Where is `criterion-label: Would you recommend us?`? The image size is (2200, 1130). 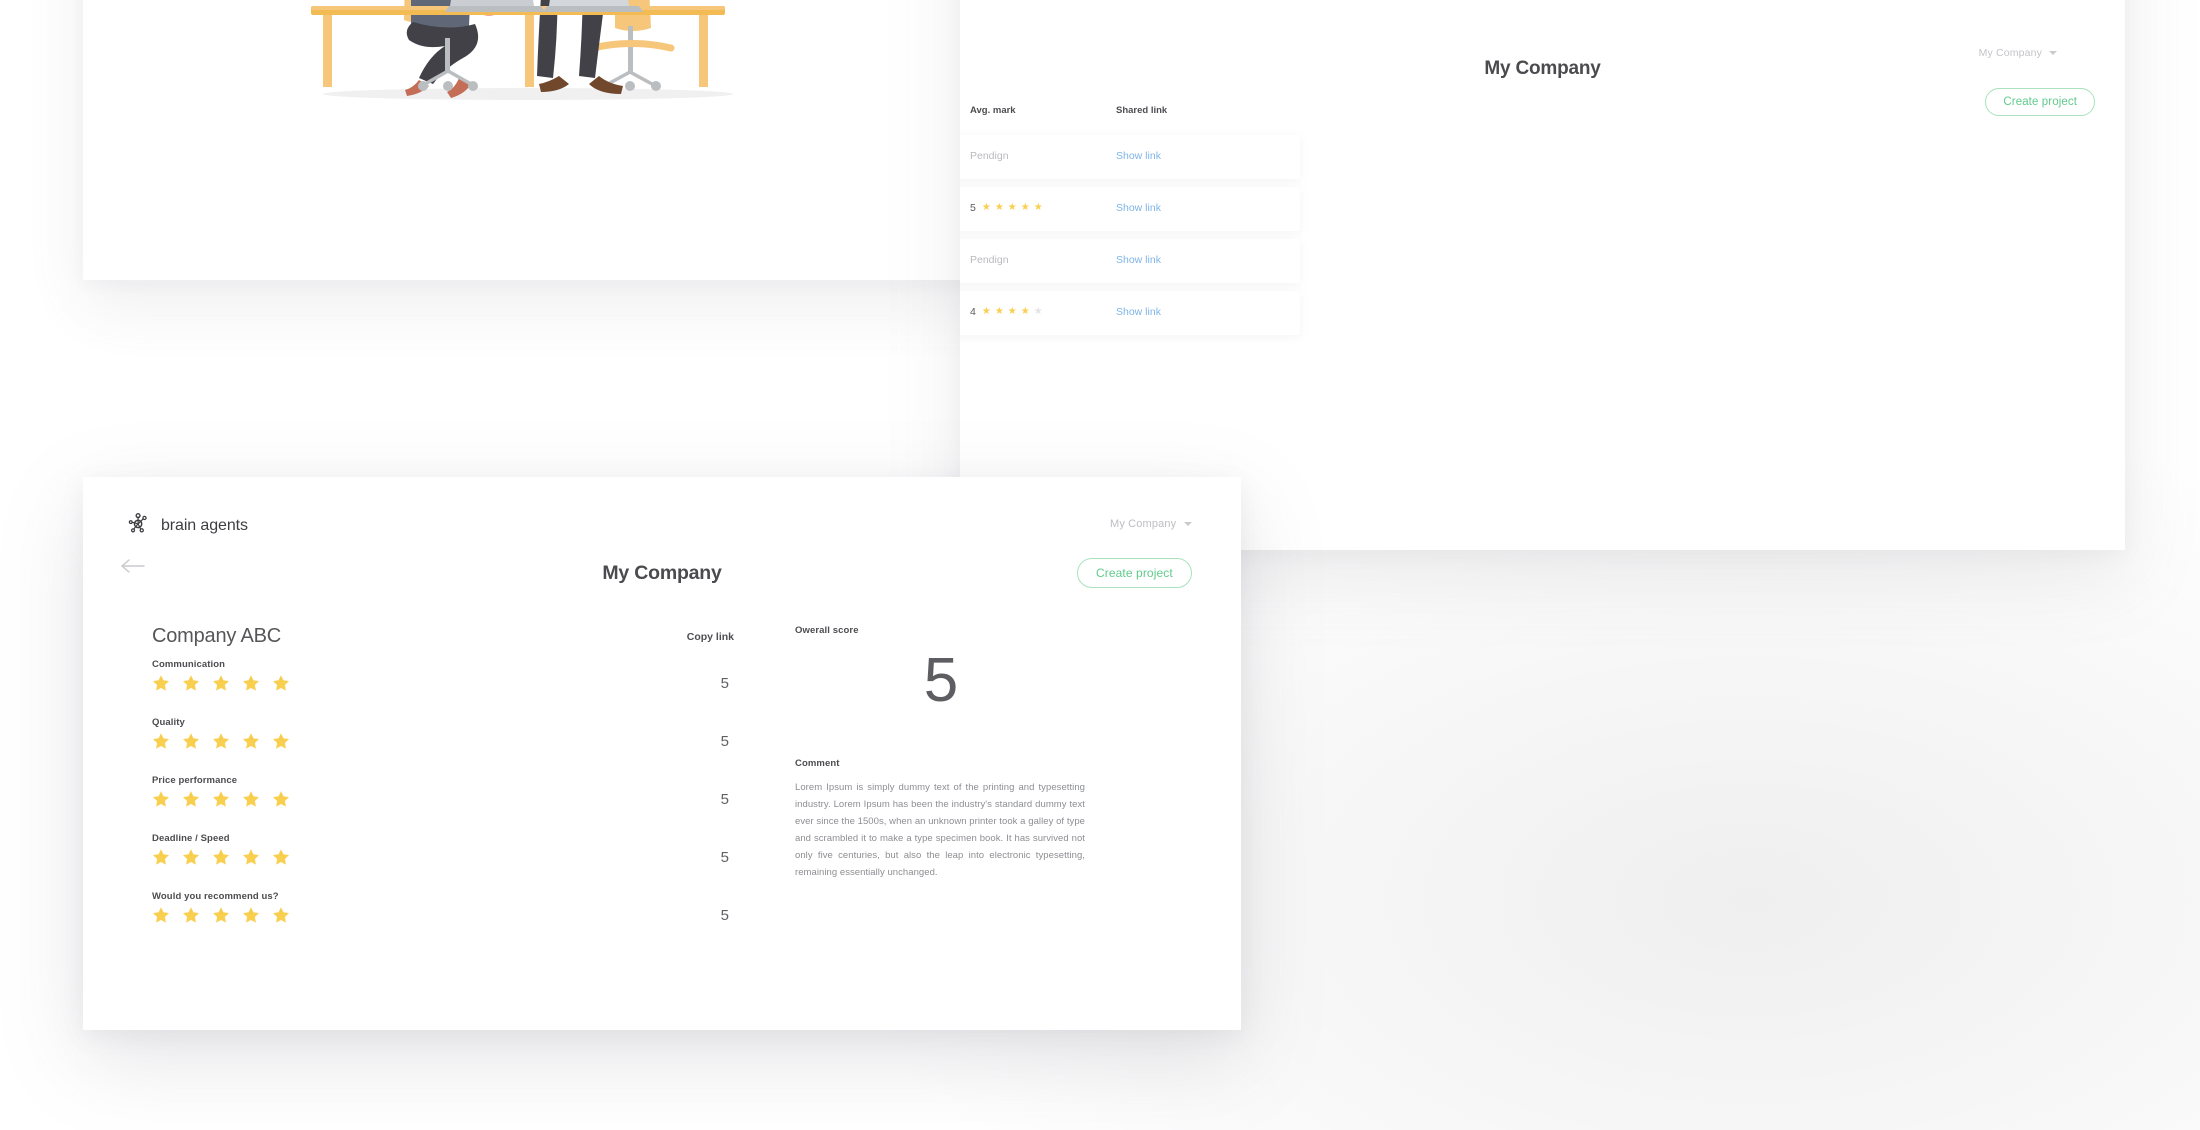 criterion-label: Would you recommend us? is located at coordinates (215, 896).